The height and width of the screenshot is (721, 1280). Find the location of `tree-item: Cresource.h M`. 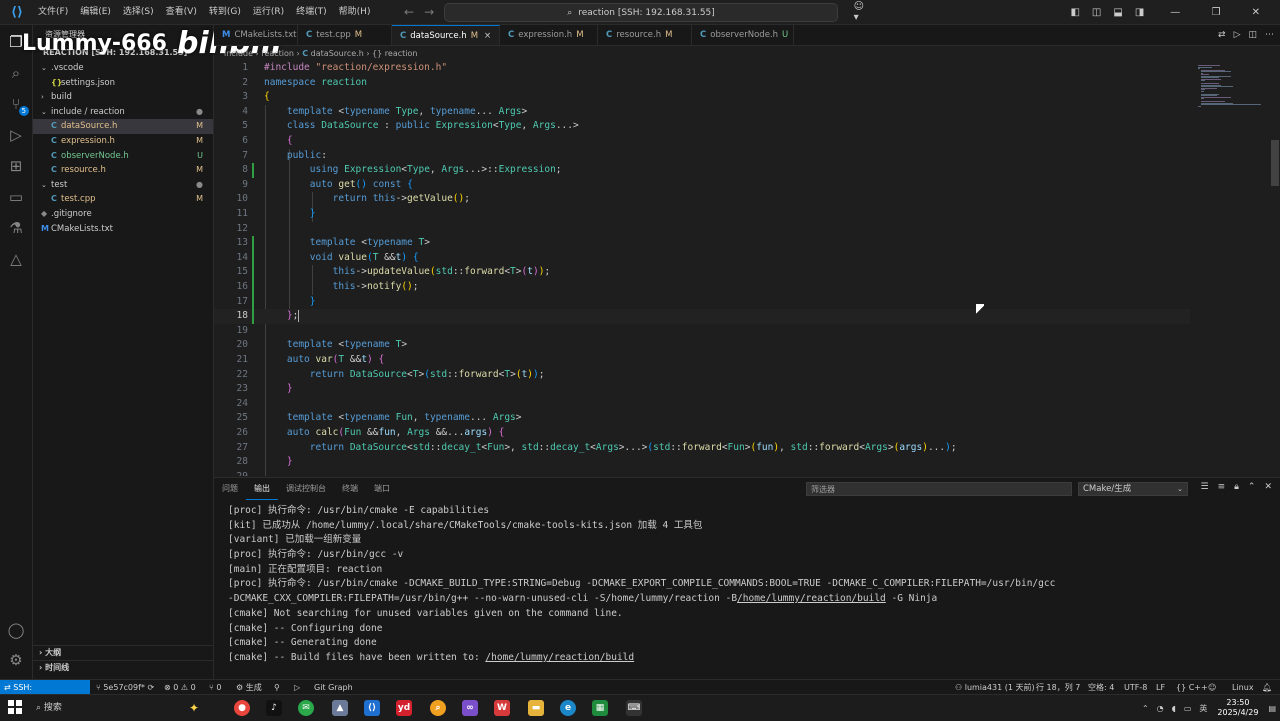

tree-item: Cresource.h M is located at coordinates (123, 170).